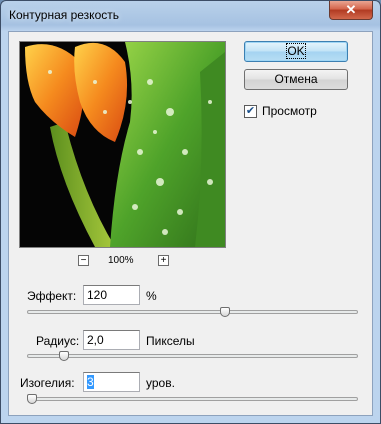 The height and width of the screenshot is (424, 381). I want to click on threshold-slider-thumb, so click(32, 399).